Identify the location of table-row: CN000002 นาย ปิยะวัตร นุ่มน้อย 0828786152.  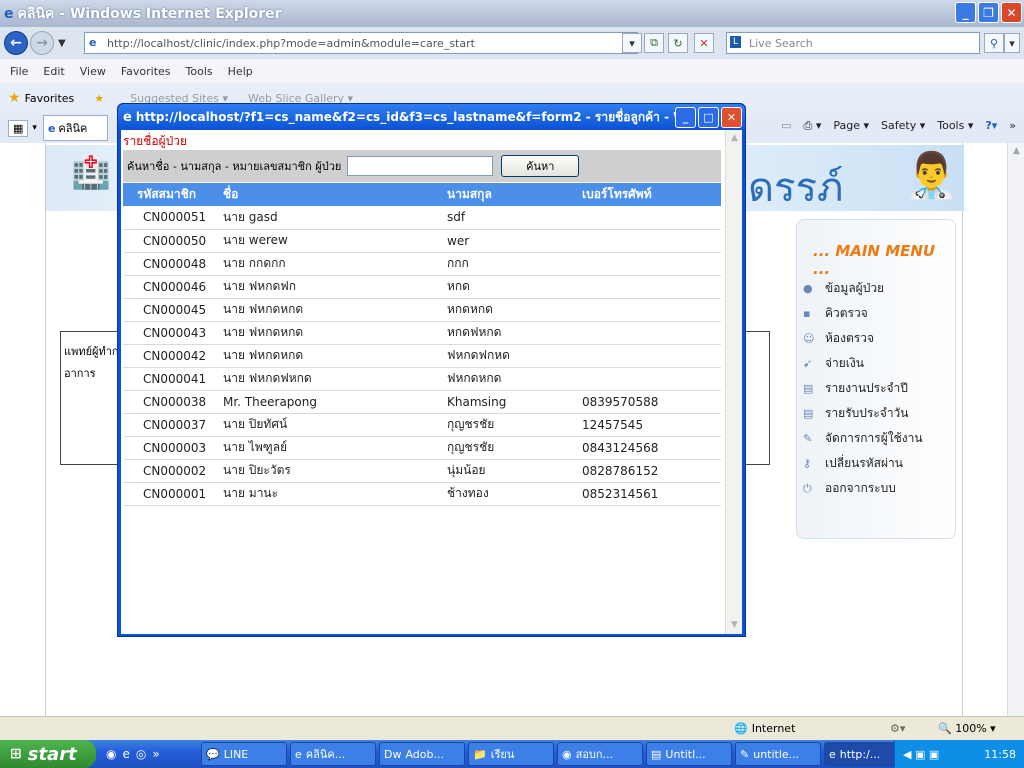
(422, 471).